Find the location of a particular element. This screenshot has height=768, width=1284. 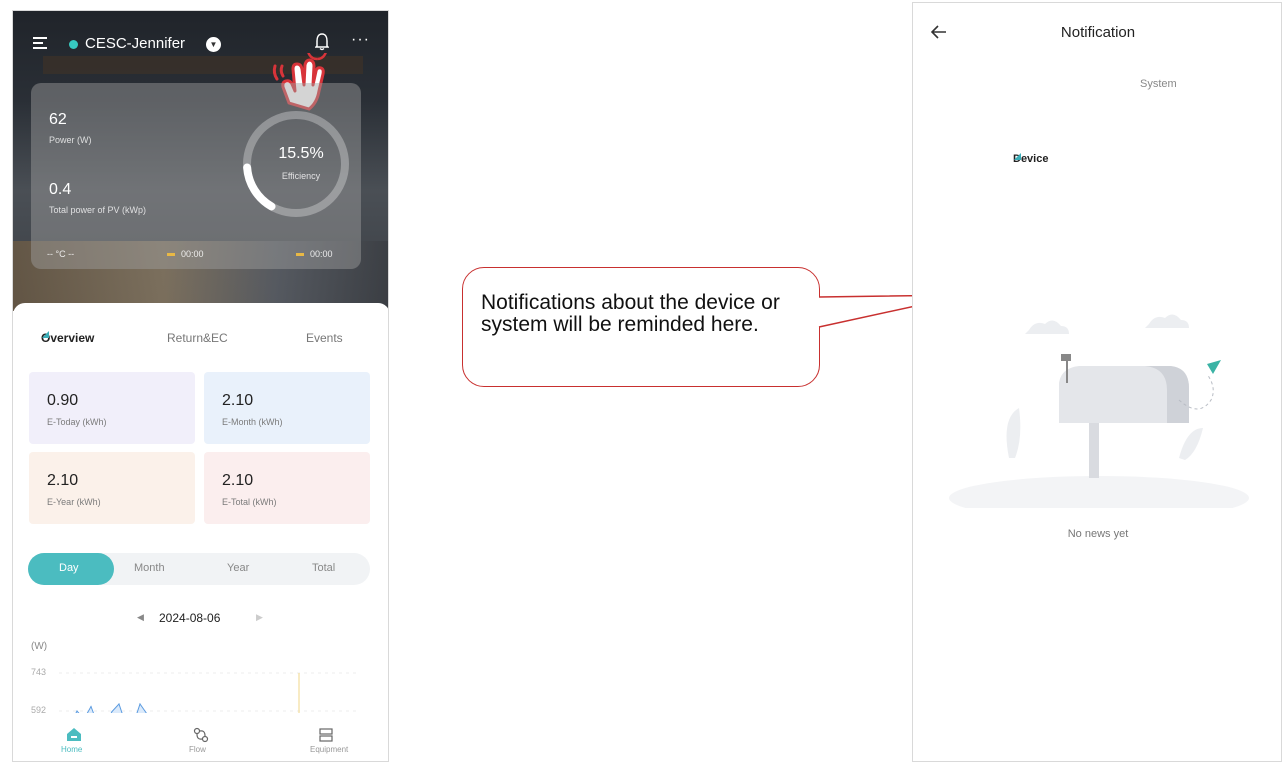

efficiency-ring is located at coordinates (296, 164).